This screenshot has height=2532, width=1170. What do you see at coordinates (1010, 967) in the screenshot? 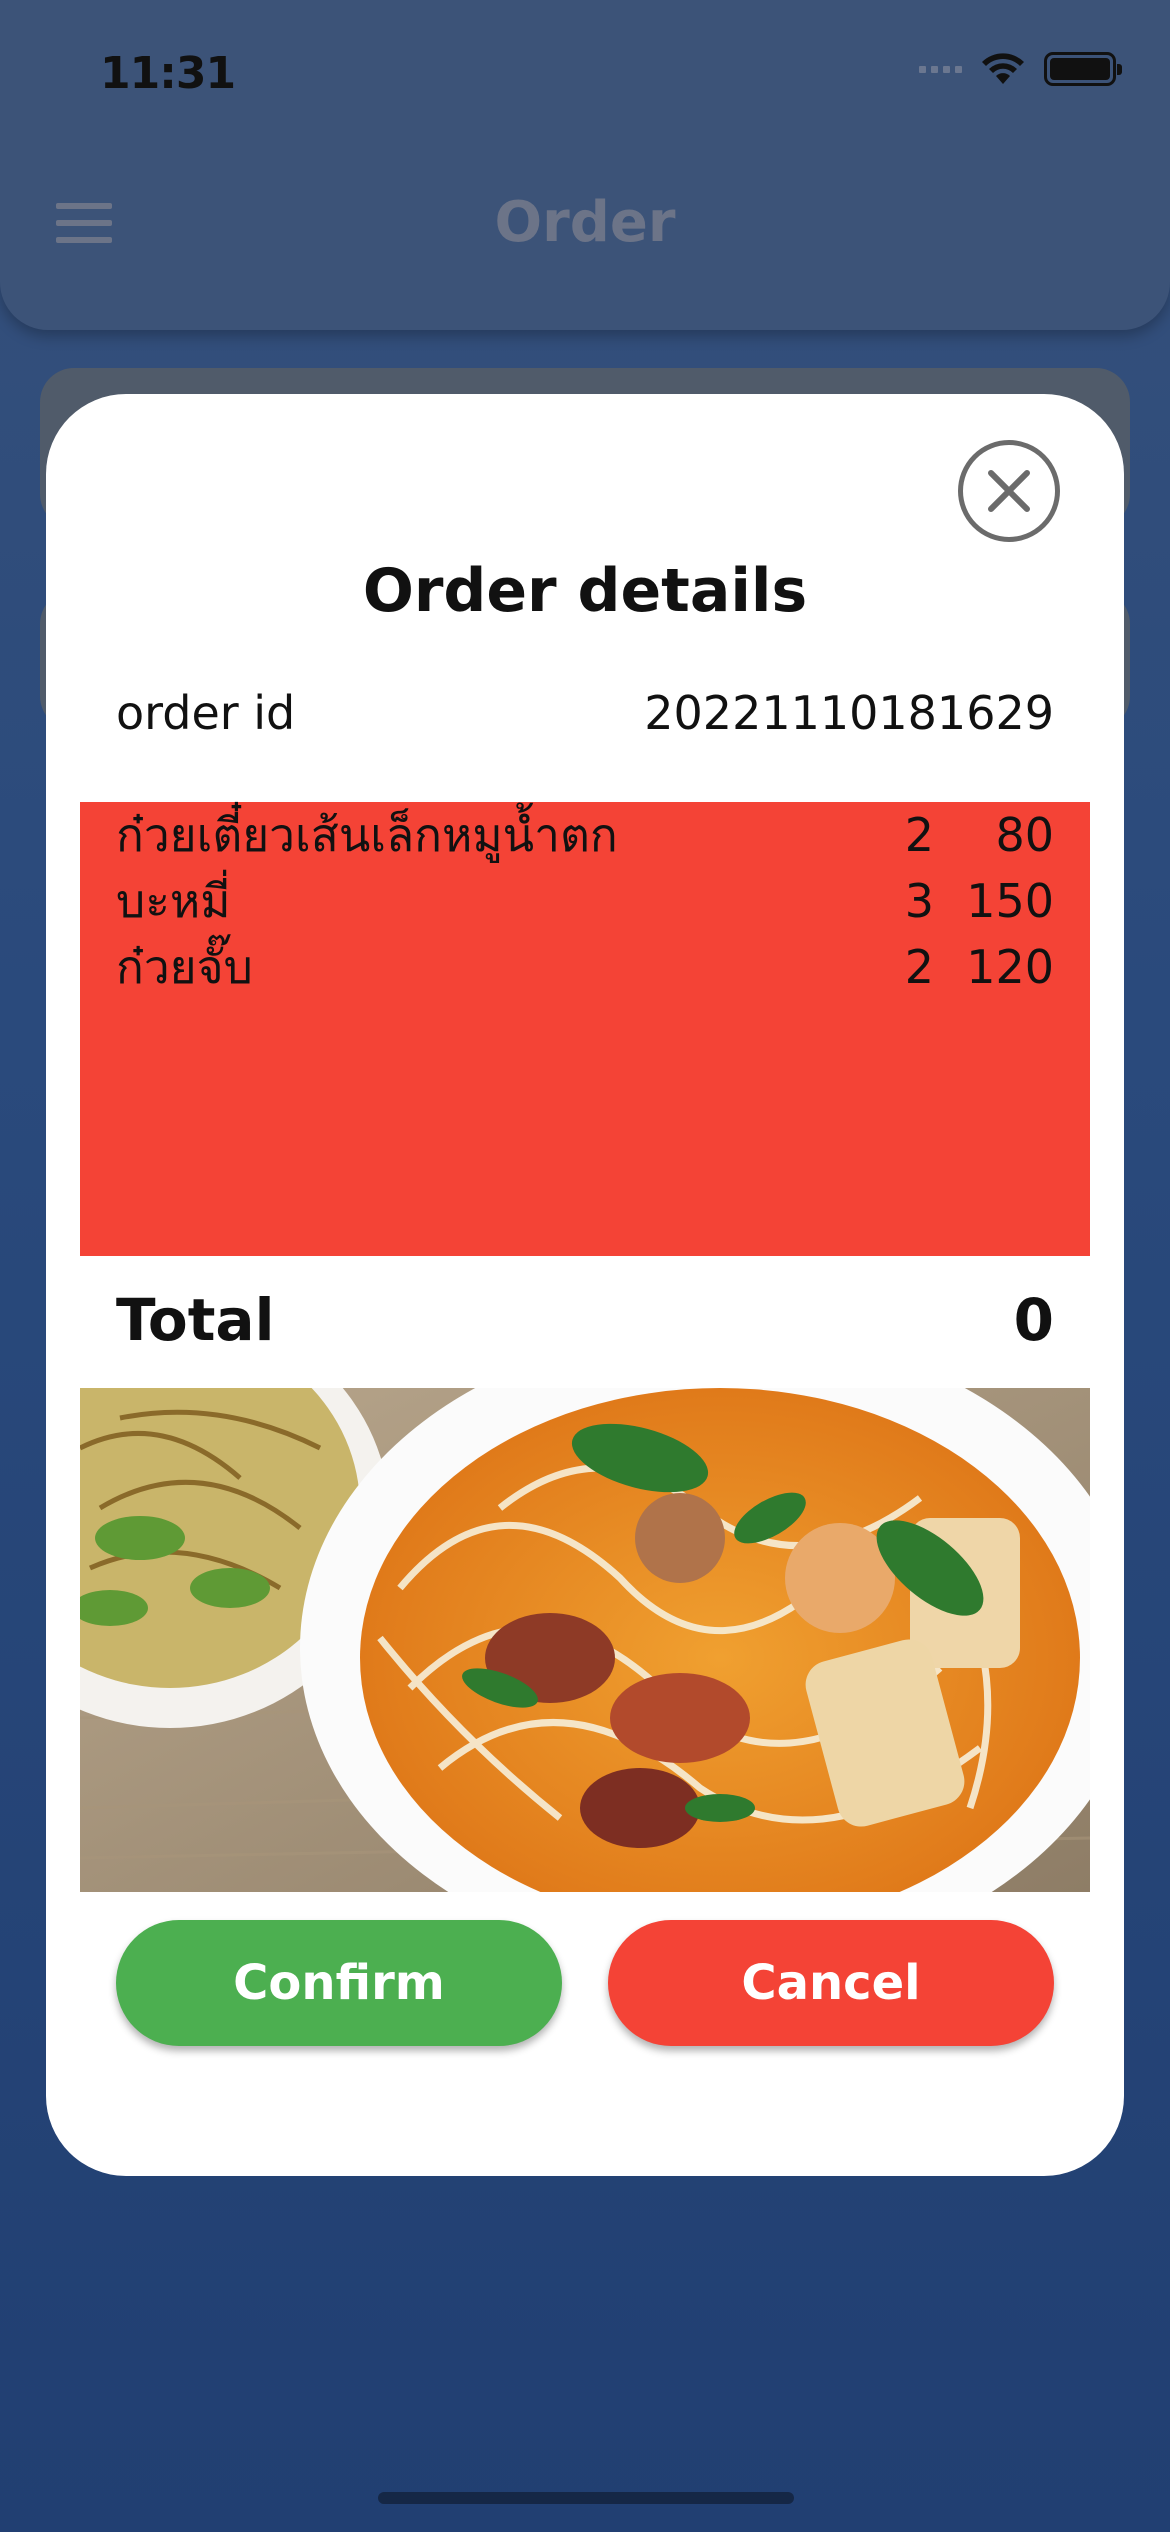
I see `item-price: 120` at bounding box center [1010, 967].